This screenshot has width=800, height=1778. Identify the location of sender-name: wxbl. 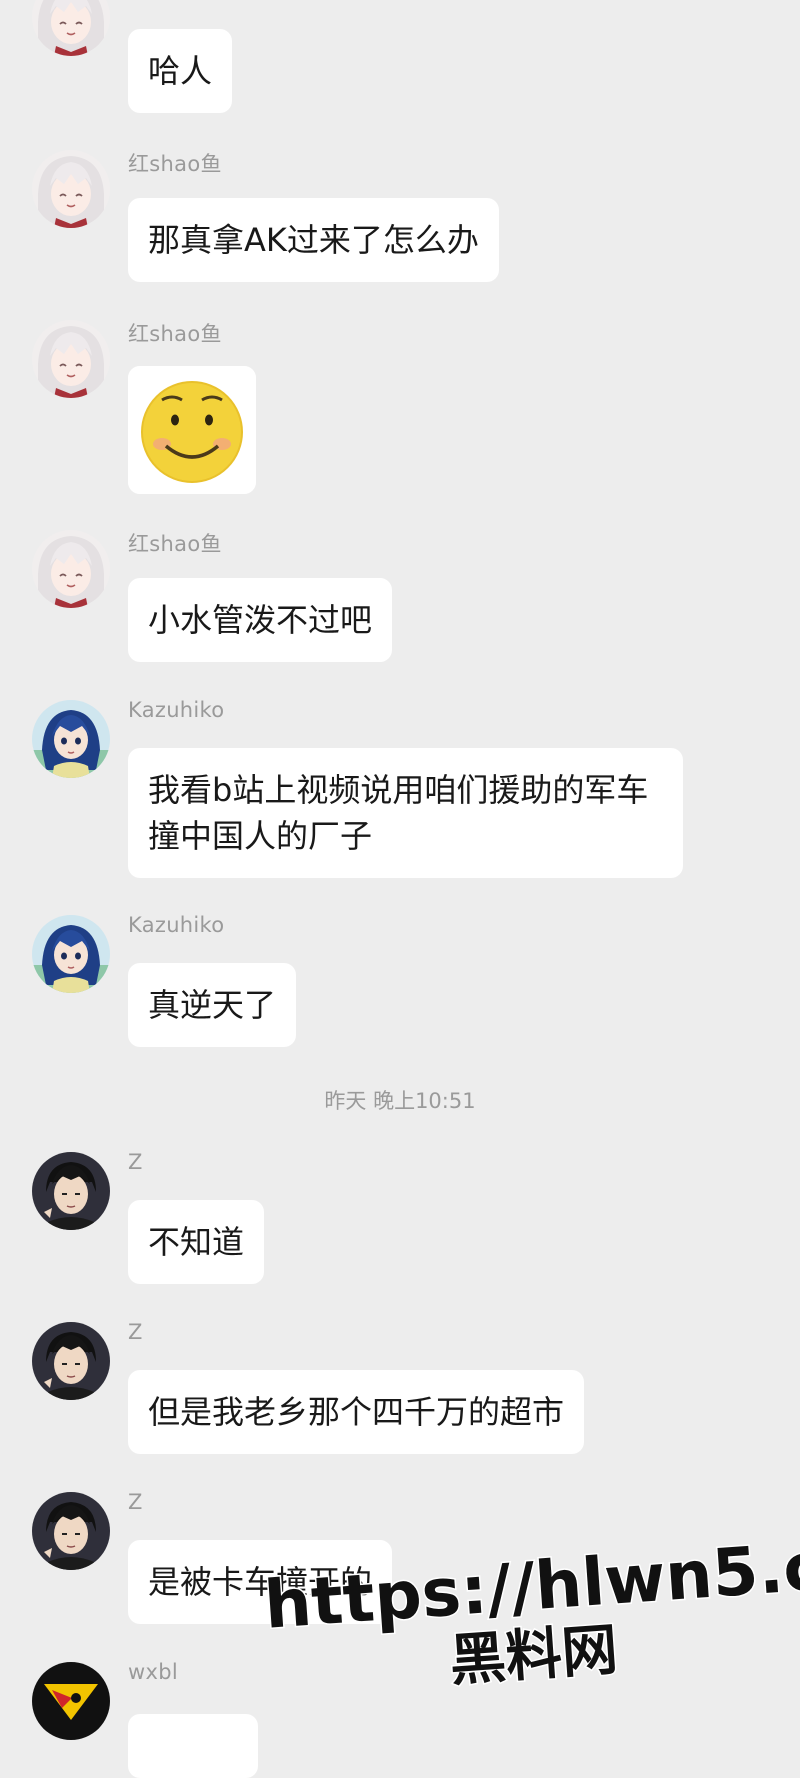
(153, 1672).